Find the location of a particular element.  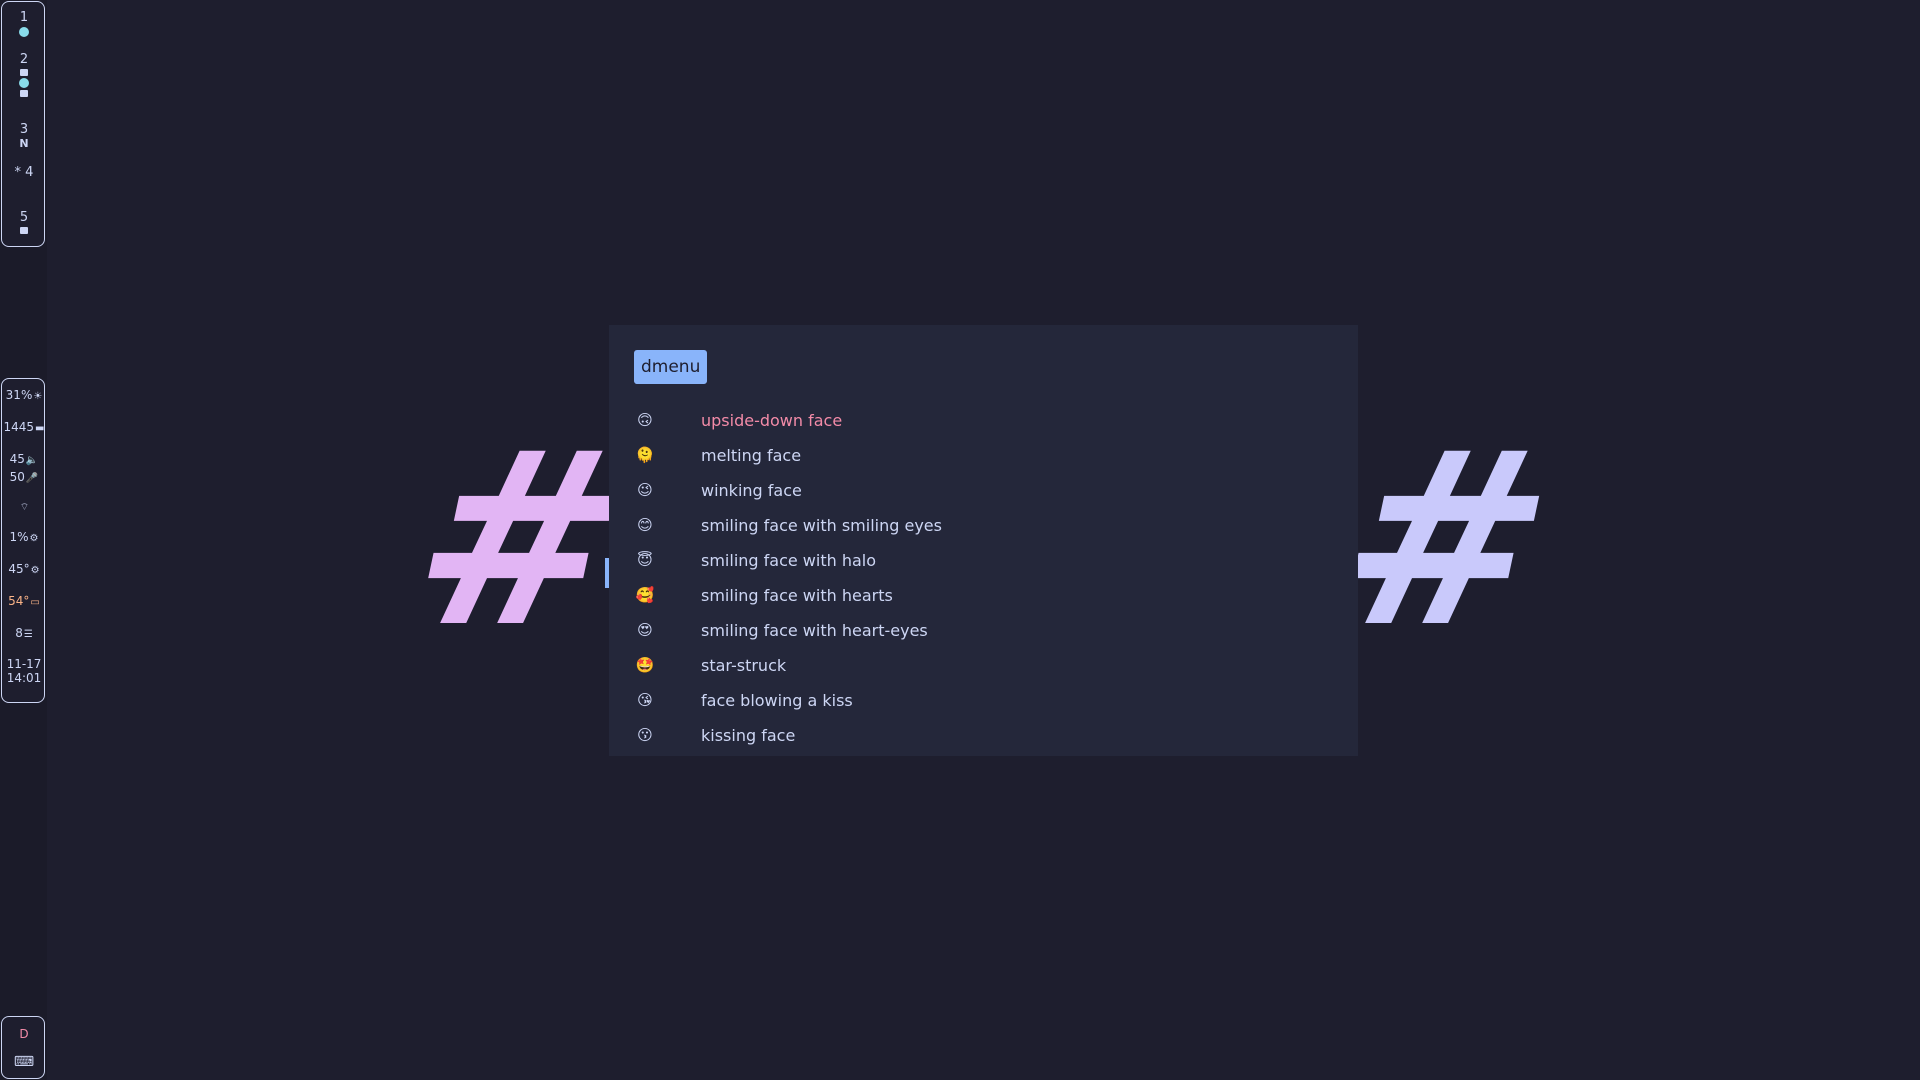

menu-item-label: winking face is located at coordinates (751, 490).